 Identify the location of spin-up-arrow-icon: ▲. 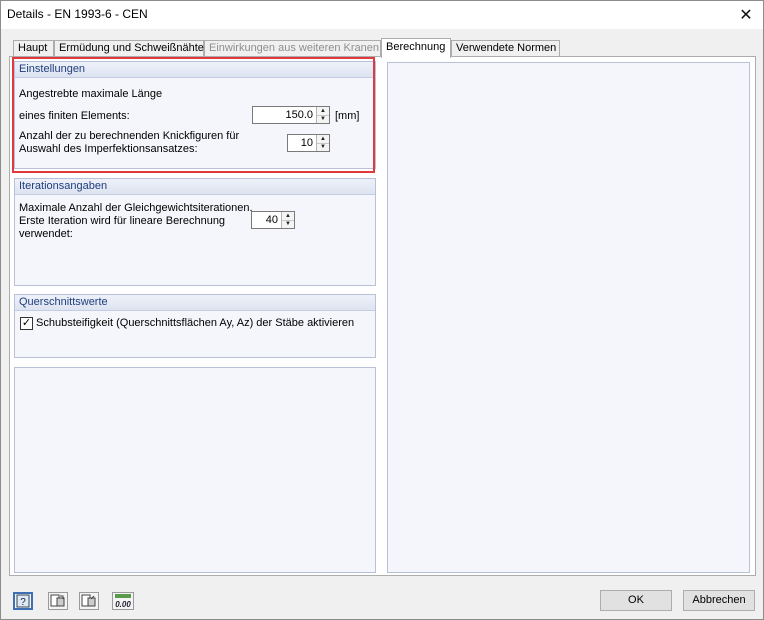
(288, 216).